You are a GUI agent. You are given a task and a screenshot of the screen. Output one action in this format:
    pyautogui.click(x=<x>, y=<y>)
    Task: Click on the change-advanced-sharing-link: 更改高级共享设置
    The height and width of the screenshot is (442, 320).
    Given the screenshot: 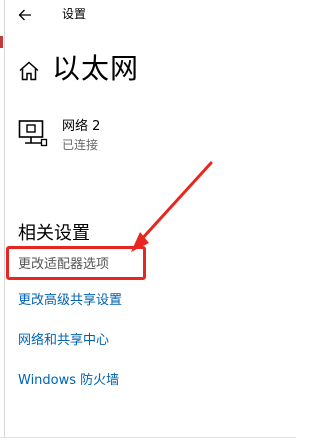 What is the action you would take?
    pyautogui.click(x=70, y=301)
    